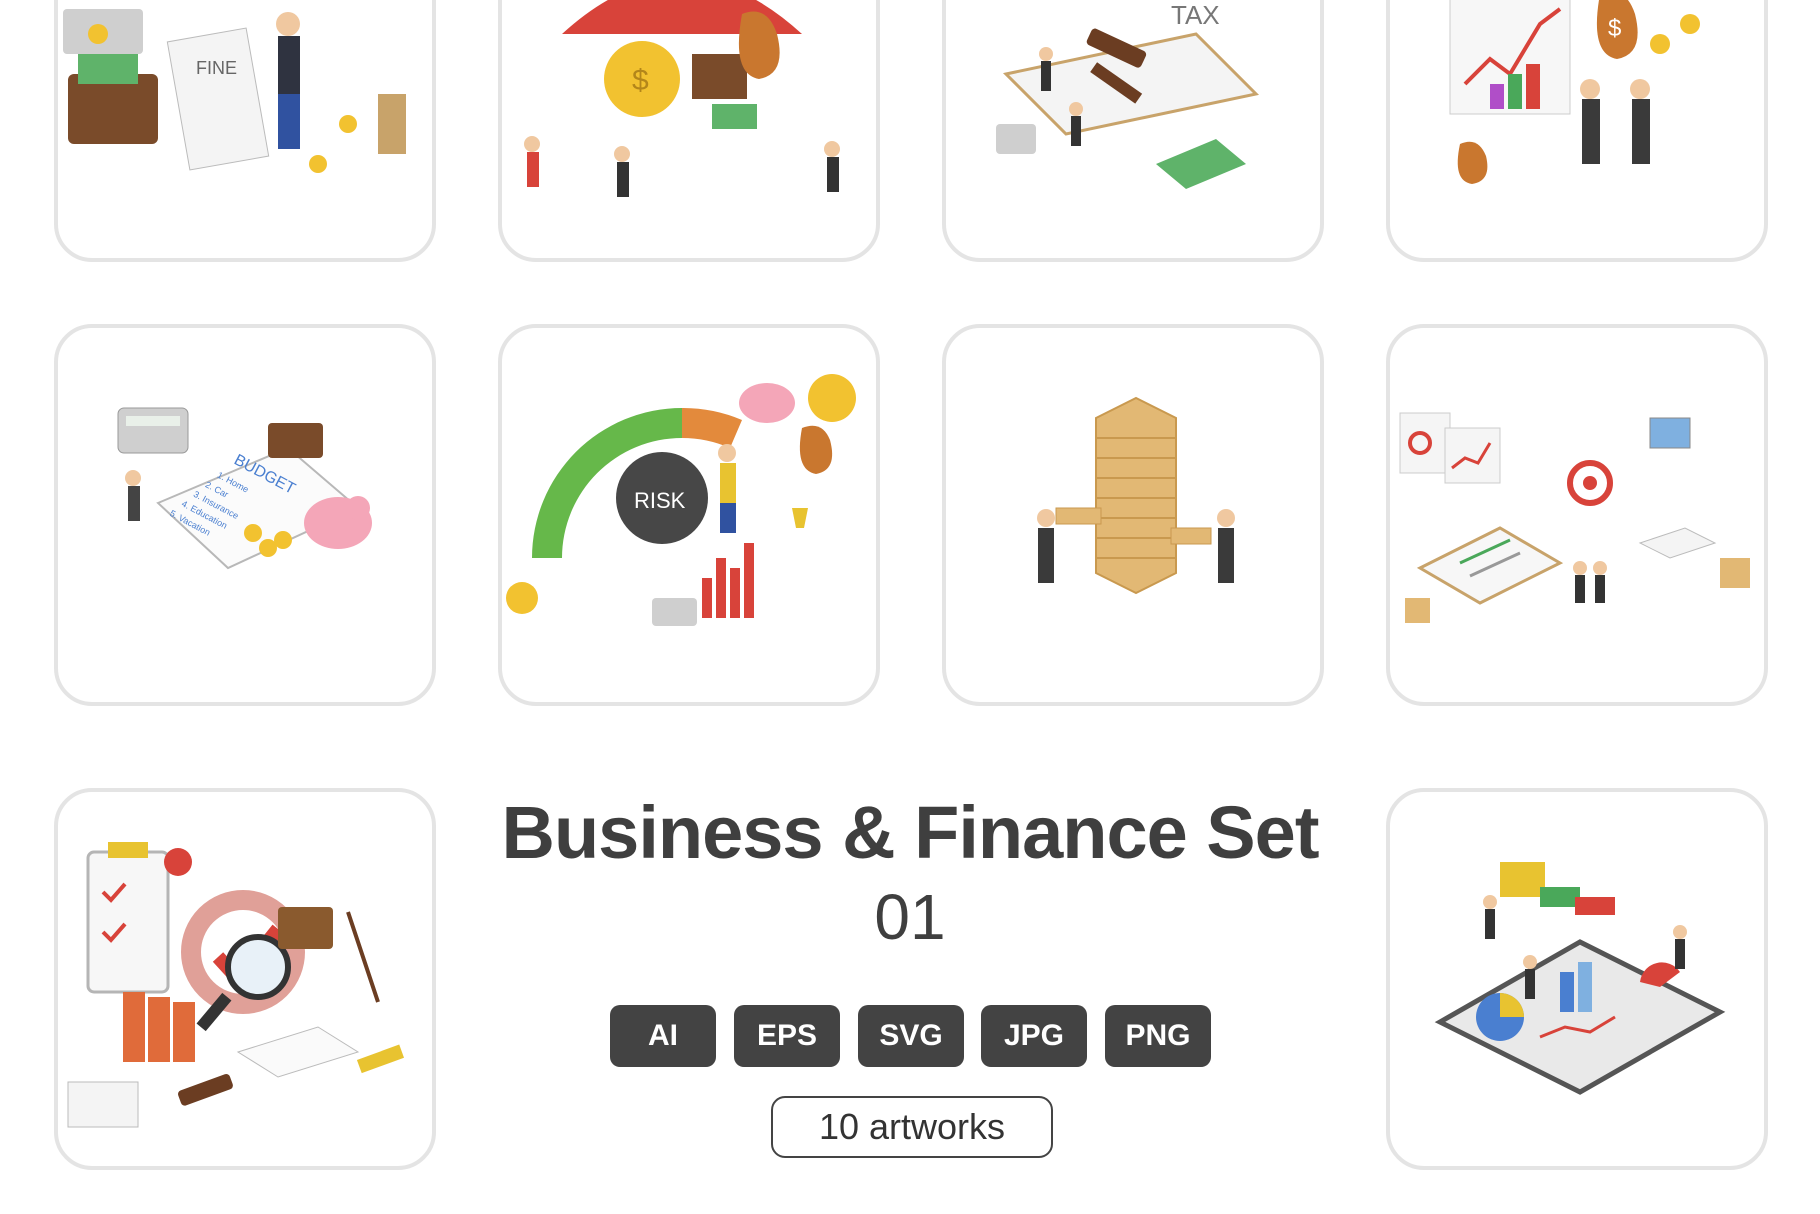 This screenshot has height=1214, width=1820. Describe the element at coordinates (1574, 92) in the screenshot. I see `deal-illustration: $` at that location.